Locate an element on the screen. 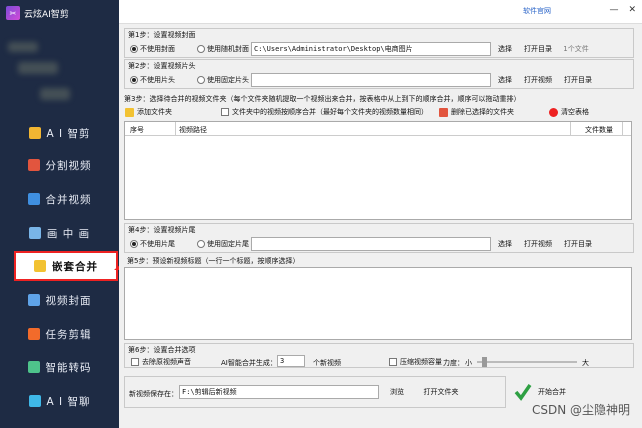 The image size is (642, 428). intro-path-input is located at coordinates (371, 80).